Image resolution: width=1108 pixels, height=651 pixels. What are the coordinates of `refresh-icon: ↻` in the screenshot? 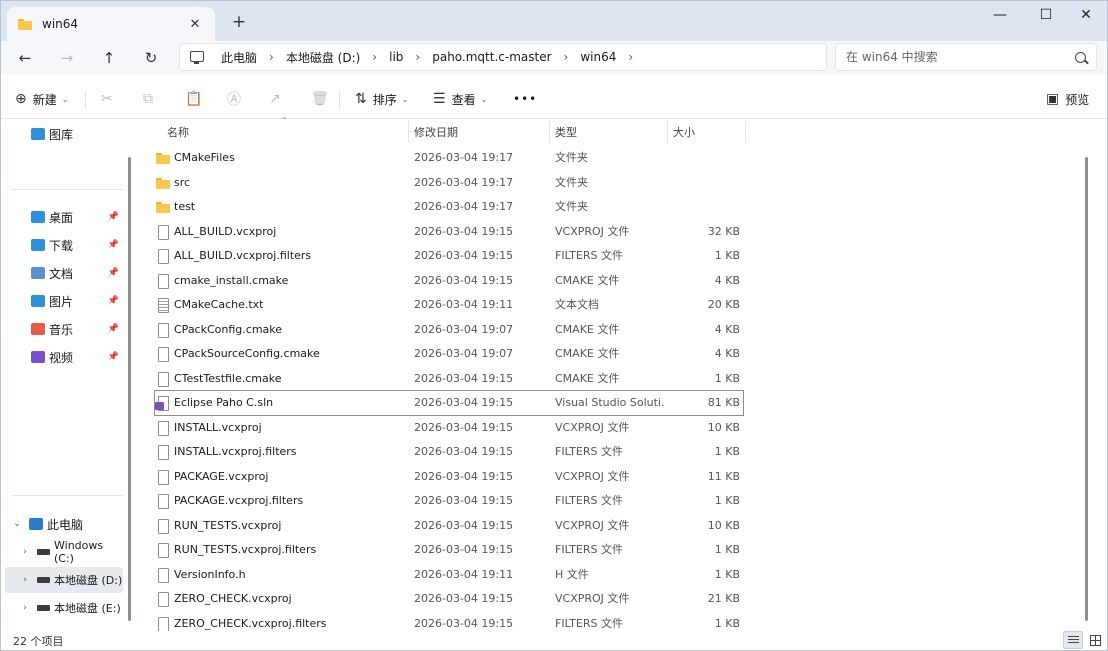 It's located at (151, 58).